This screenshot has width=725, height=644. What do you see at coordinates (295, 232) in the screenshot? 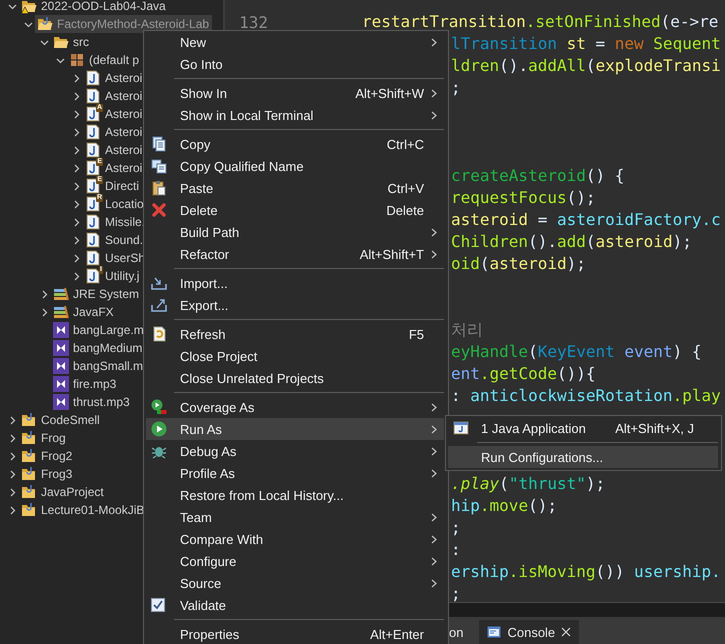
I see `menu-item: Build Path` at bounding box center [295, 232].